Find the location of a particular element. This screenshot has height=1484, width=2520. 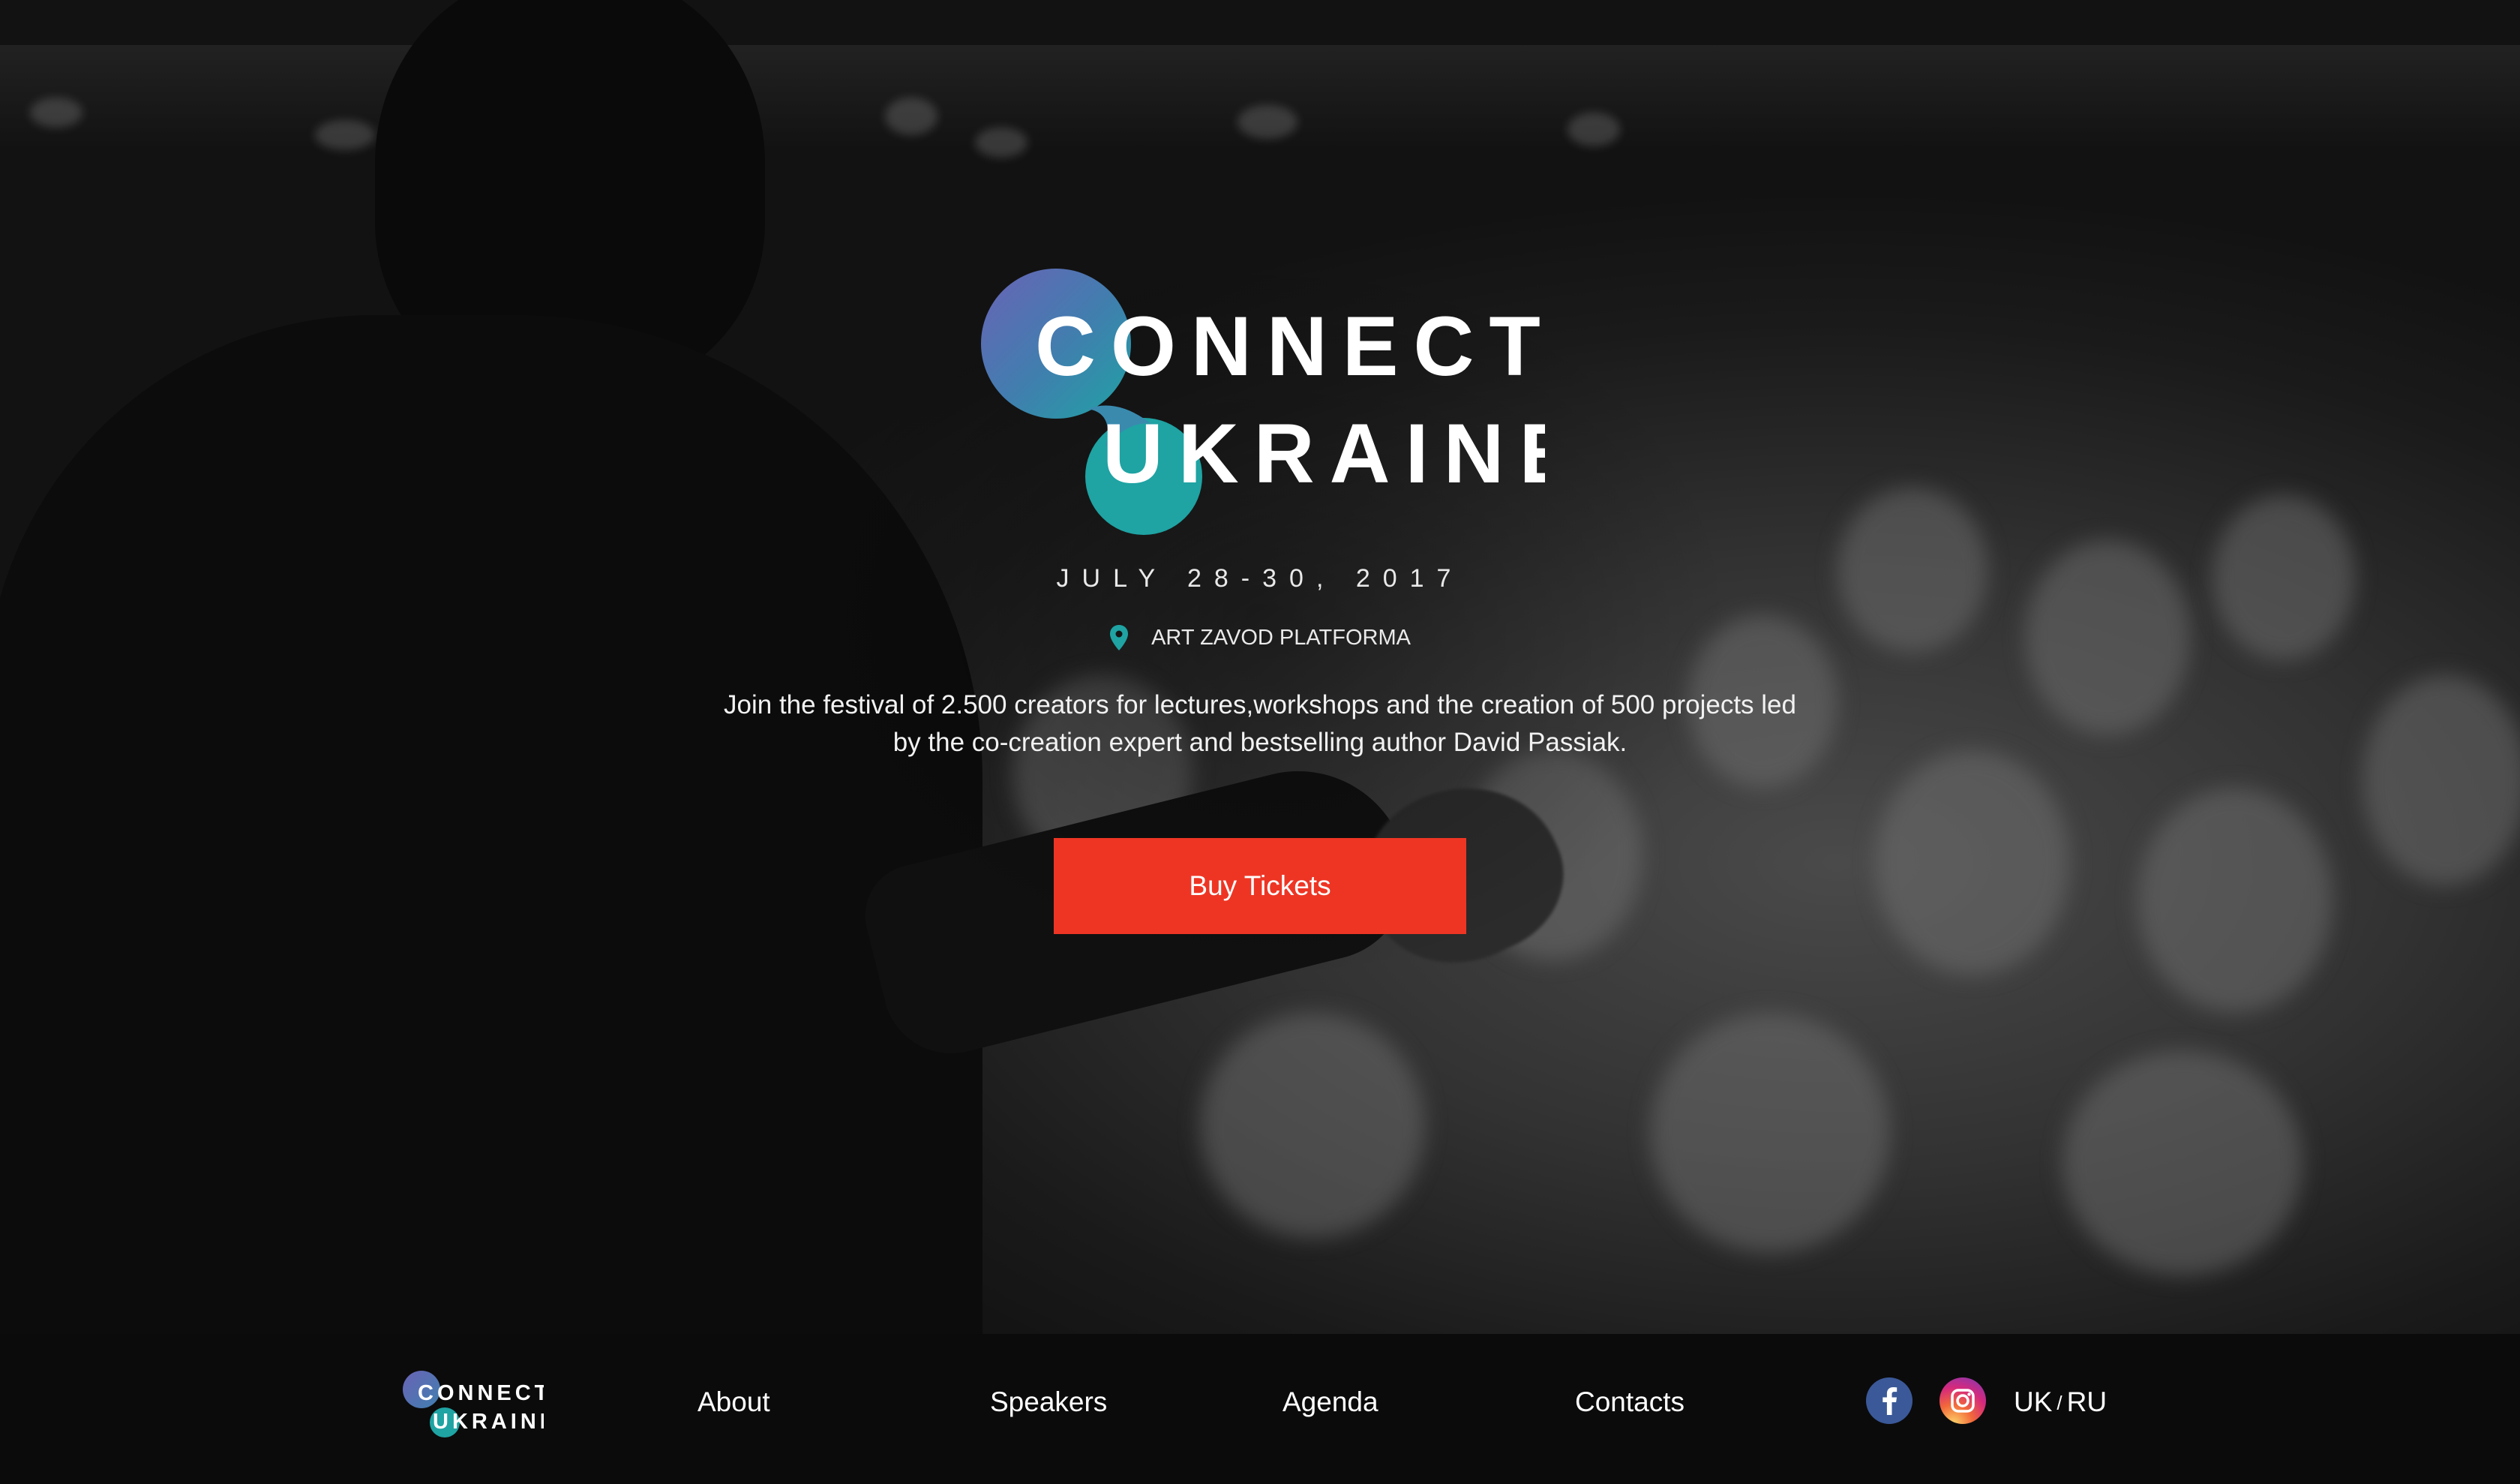

connect-ukraine-logo: CONNECT UKRAINE is located at coordinates (1260, 401).